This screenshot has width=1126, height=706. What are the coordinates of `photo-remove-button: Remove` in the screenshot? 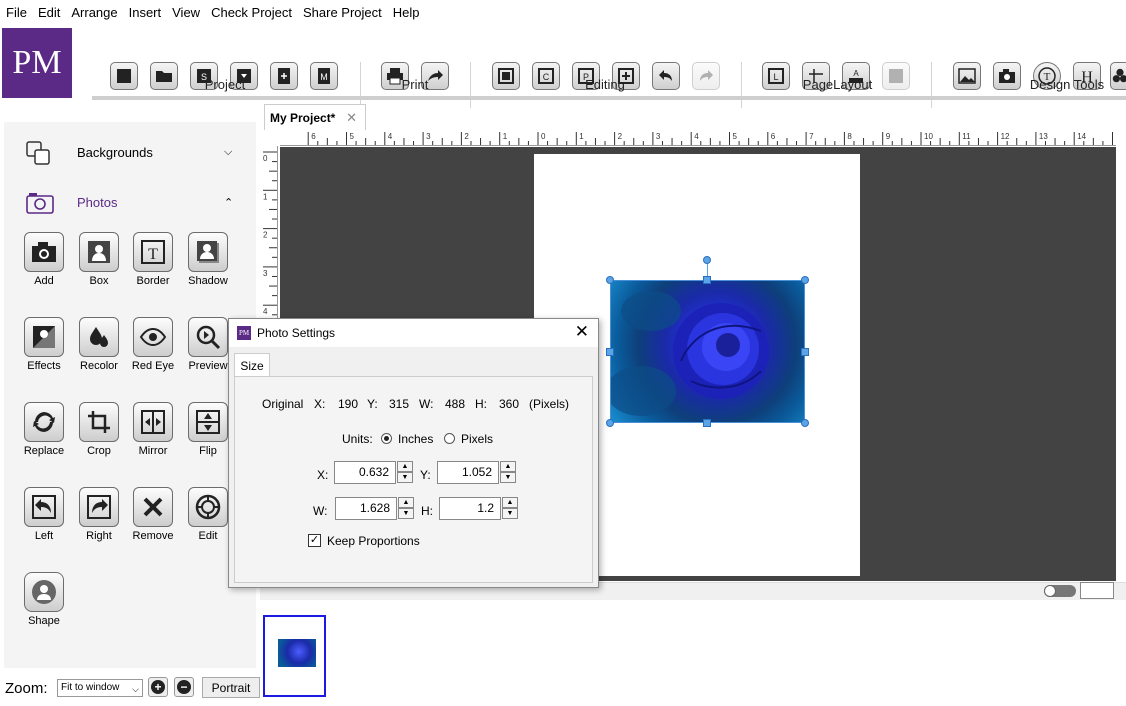 It's located at (153, 514).